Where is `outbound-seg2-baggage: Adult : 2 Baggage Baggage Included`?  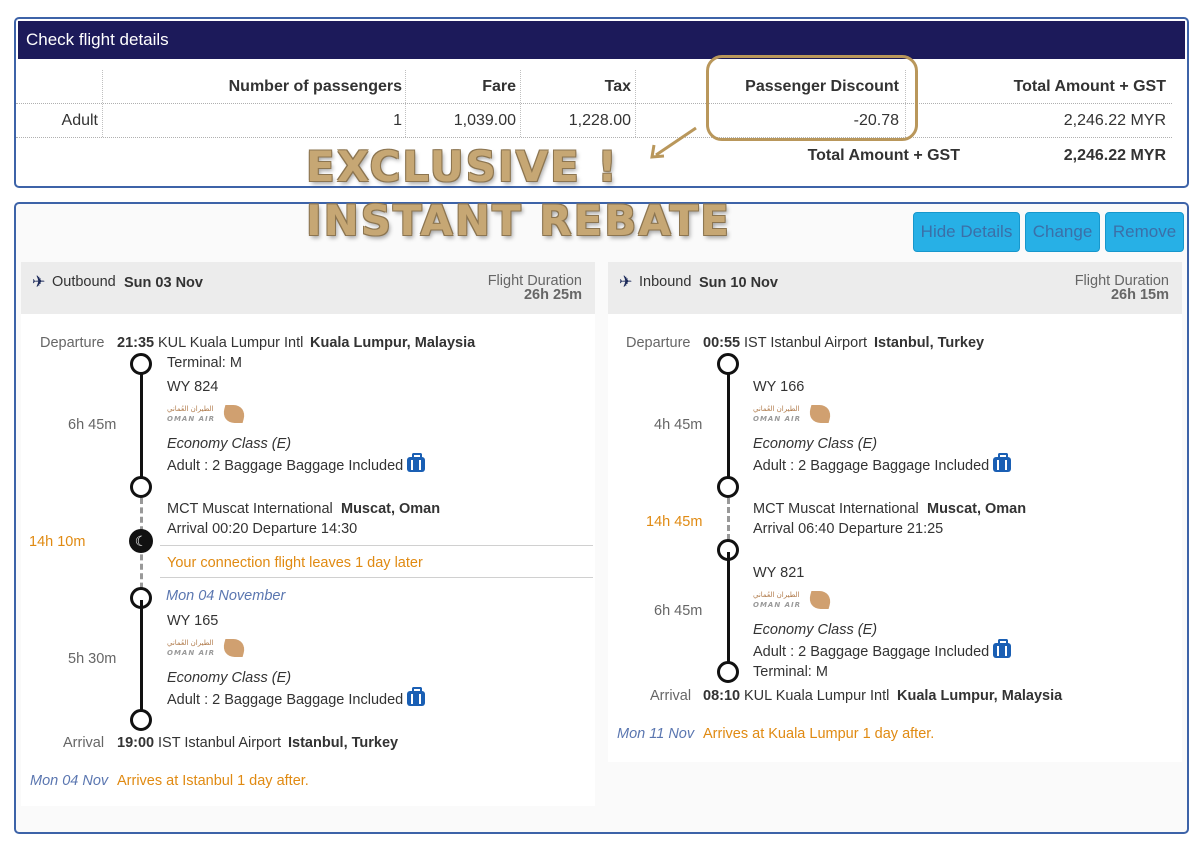
outbound-seg2-baggage: Adult : 2 Baggage Baggage Included is located at coordinates (296, 697).